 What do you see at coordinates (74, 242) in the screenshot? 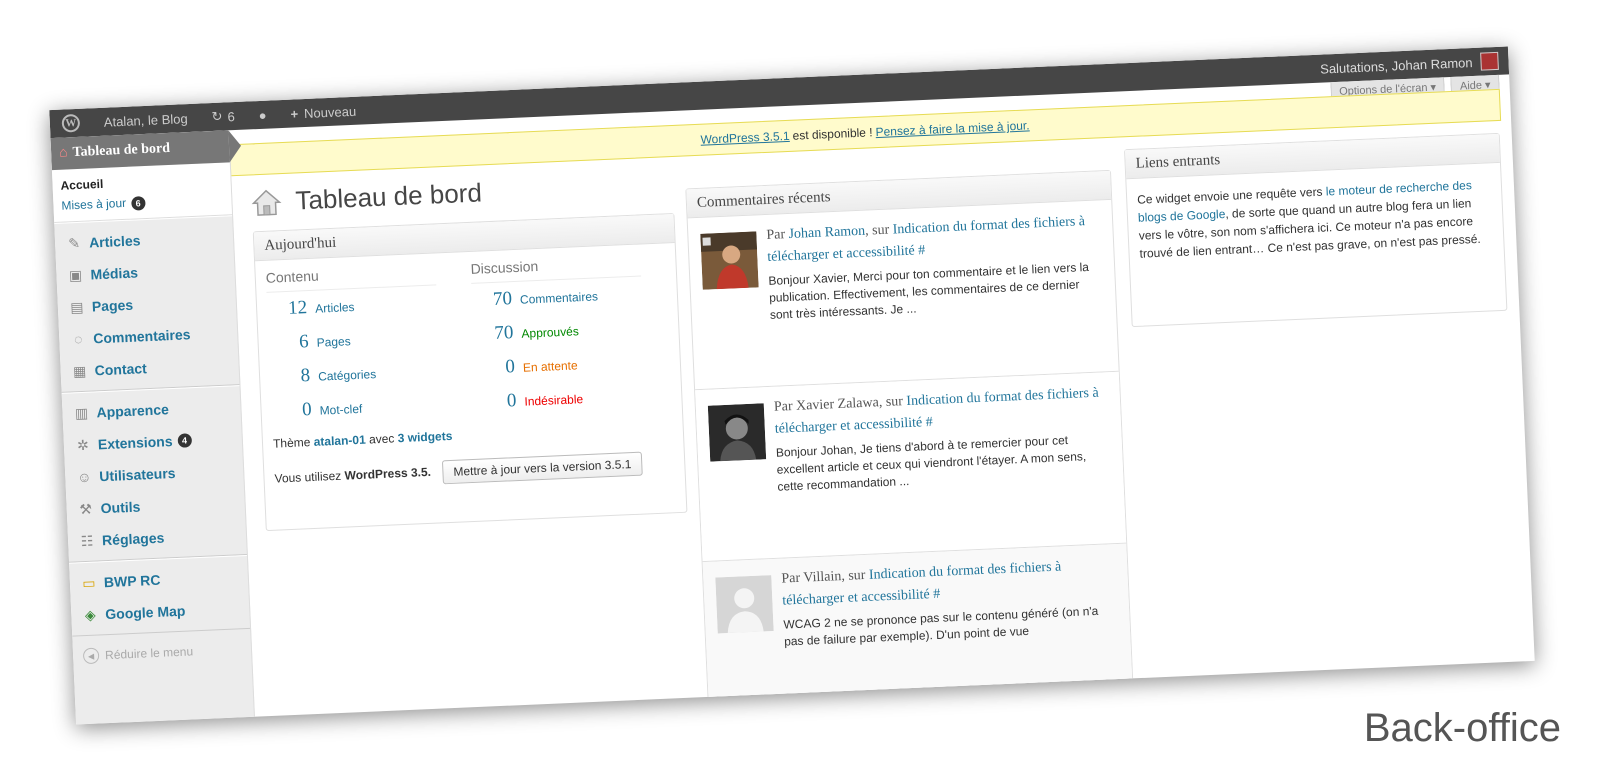
I see `pin-icon: ✎` at bounding box center [74, 242].